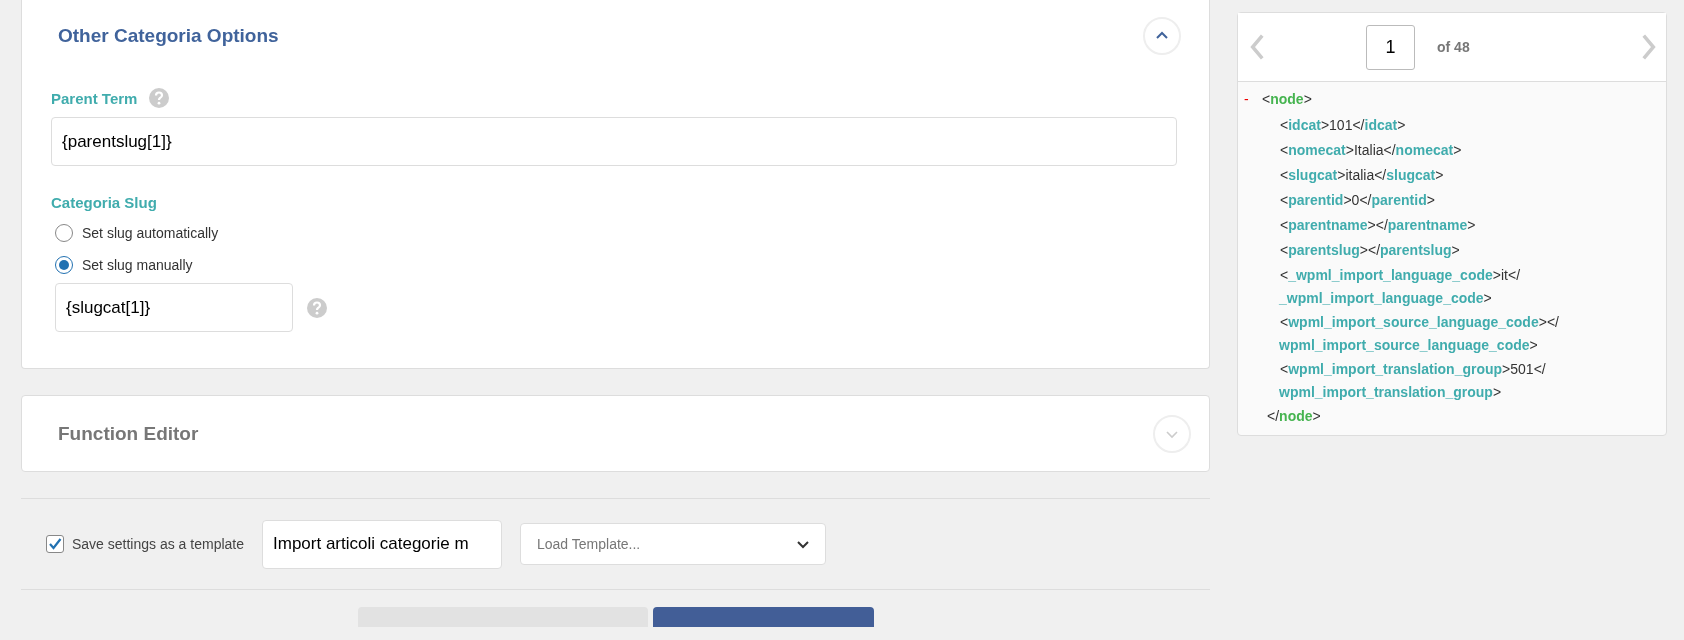 This screenshot has height=640, width=1684. Describe the element at coordinates (1362, 175) in the screenshot. I see `xml-line: <slugcat>italia</slugcat>` at that location.